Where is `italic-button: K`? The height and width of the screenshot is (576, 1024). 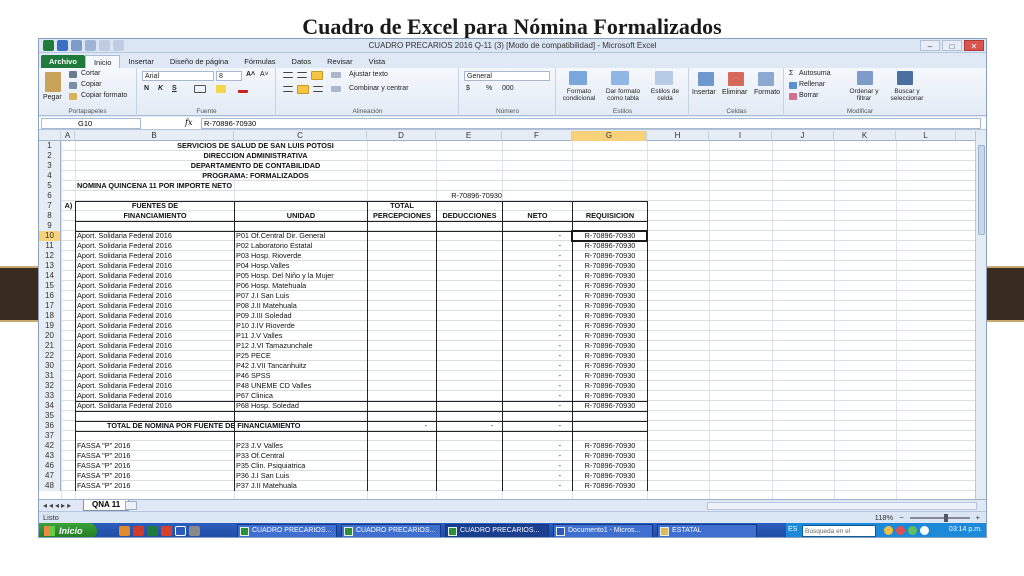 italic-button: K is located at coordinates (160, 88).